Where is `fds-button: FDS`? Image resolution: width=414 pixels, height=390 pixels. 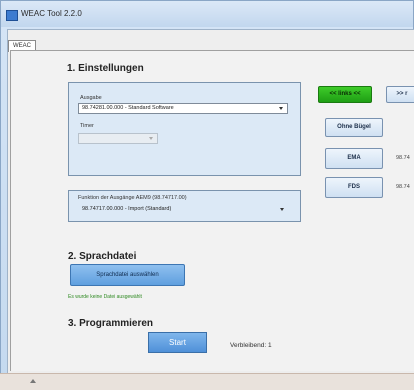 fds-button: FDS is located at coordinates (354, 187).